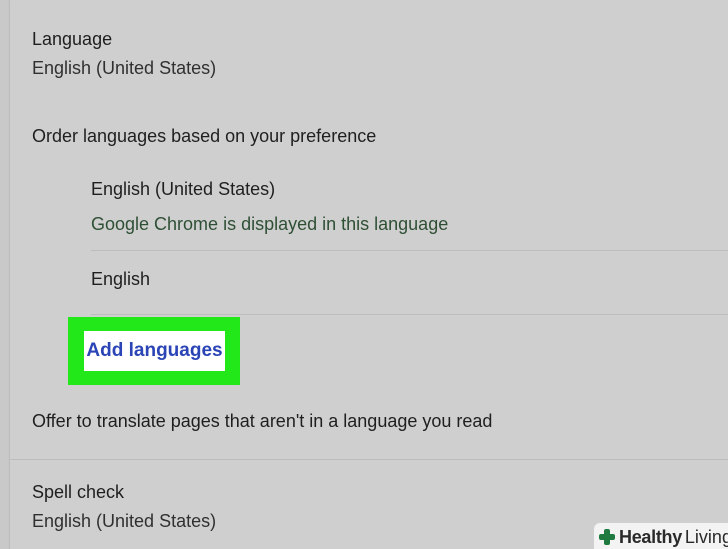 The width and height of the screenshot is (728, 549). What do you see at coordinates (409, 314) in the screenshot?
I see `language-list-divider` at bounding box center [409, 314].